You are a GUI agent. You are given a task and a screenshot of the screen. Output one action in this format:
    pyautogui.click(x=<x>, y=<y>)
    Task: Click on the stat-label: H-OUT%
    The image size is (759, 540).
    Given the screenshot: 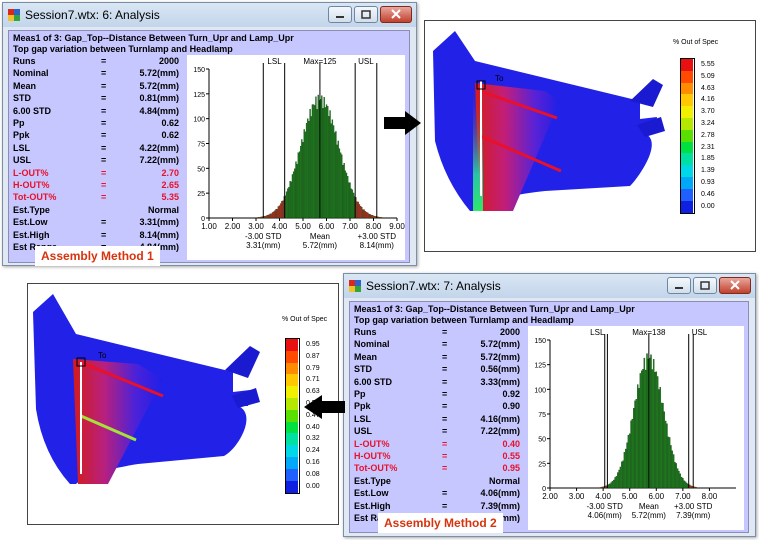 What is the action you would take?
    pyautogui.click(x=31, y=185)
    